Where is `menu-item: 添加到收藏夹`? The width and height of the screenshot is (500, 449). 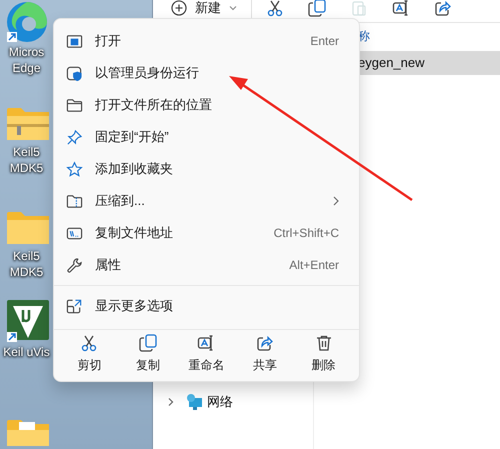
menu-item: 添加到收藏夹 is located at coordinates (206, 169).